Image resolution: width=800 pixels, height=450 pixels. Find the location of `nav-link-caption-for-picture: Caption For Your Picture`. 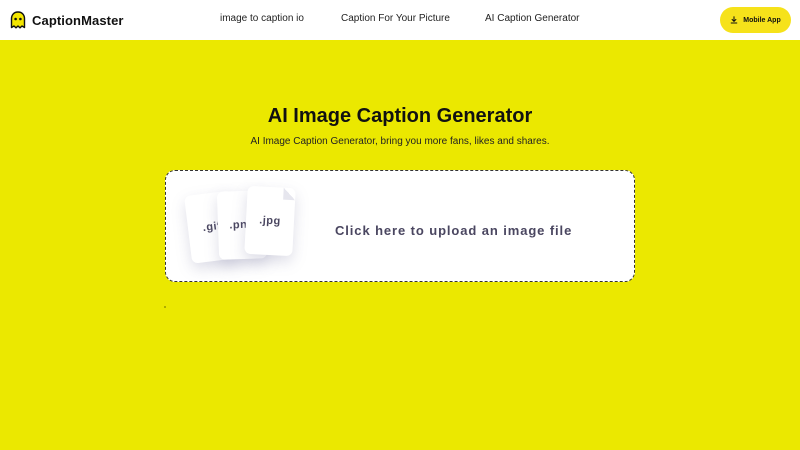

nav-link-caption-for-picture: Caption For Your Picture is located at coordinates (395, 18).